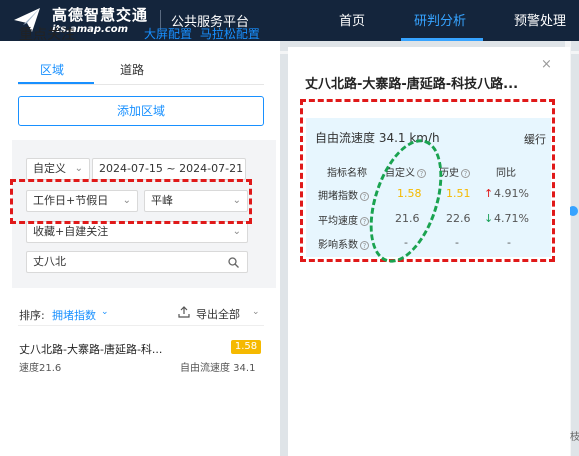 The image size is (579, 456). What do you see at coordinates (137, 232) in the screenshot?
I see `favorites-select: 收藏+自建关注 ⌄` at bounding box center [137, 232].